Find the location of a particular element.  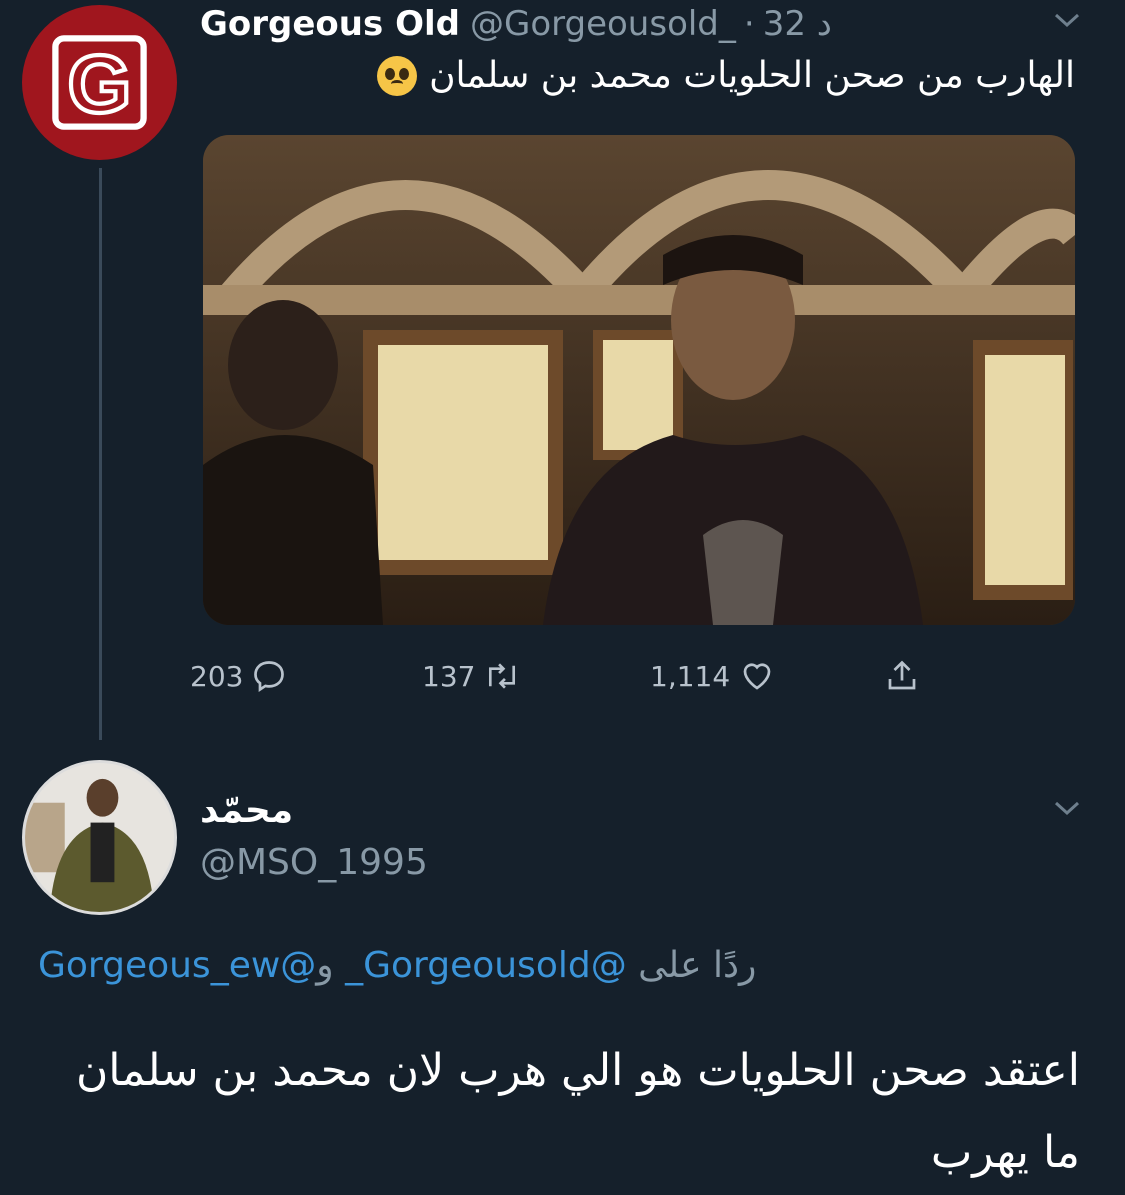

mention-link: @Gorgeous_ew is located at coordinates (177, 965).